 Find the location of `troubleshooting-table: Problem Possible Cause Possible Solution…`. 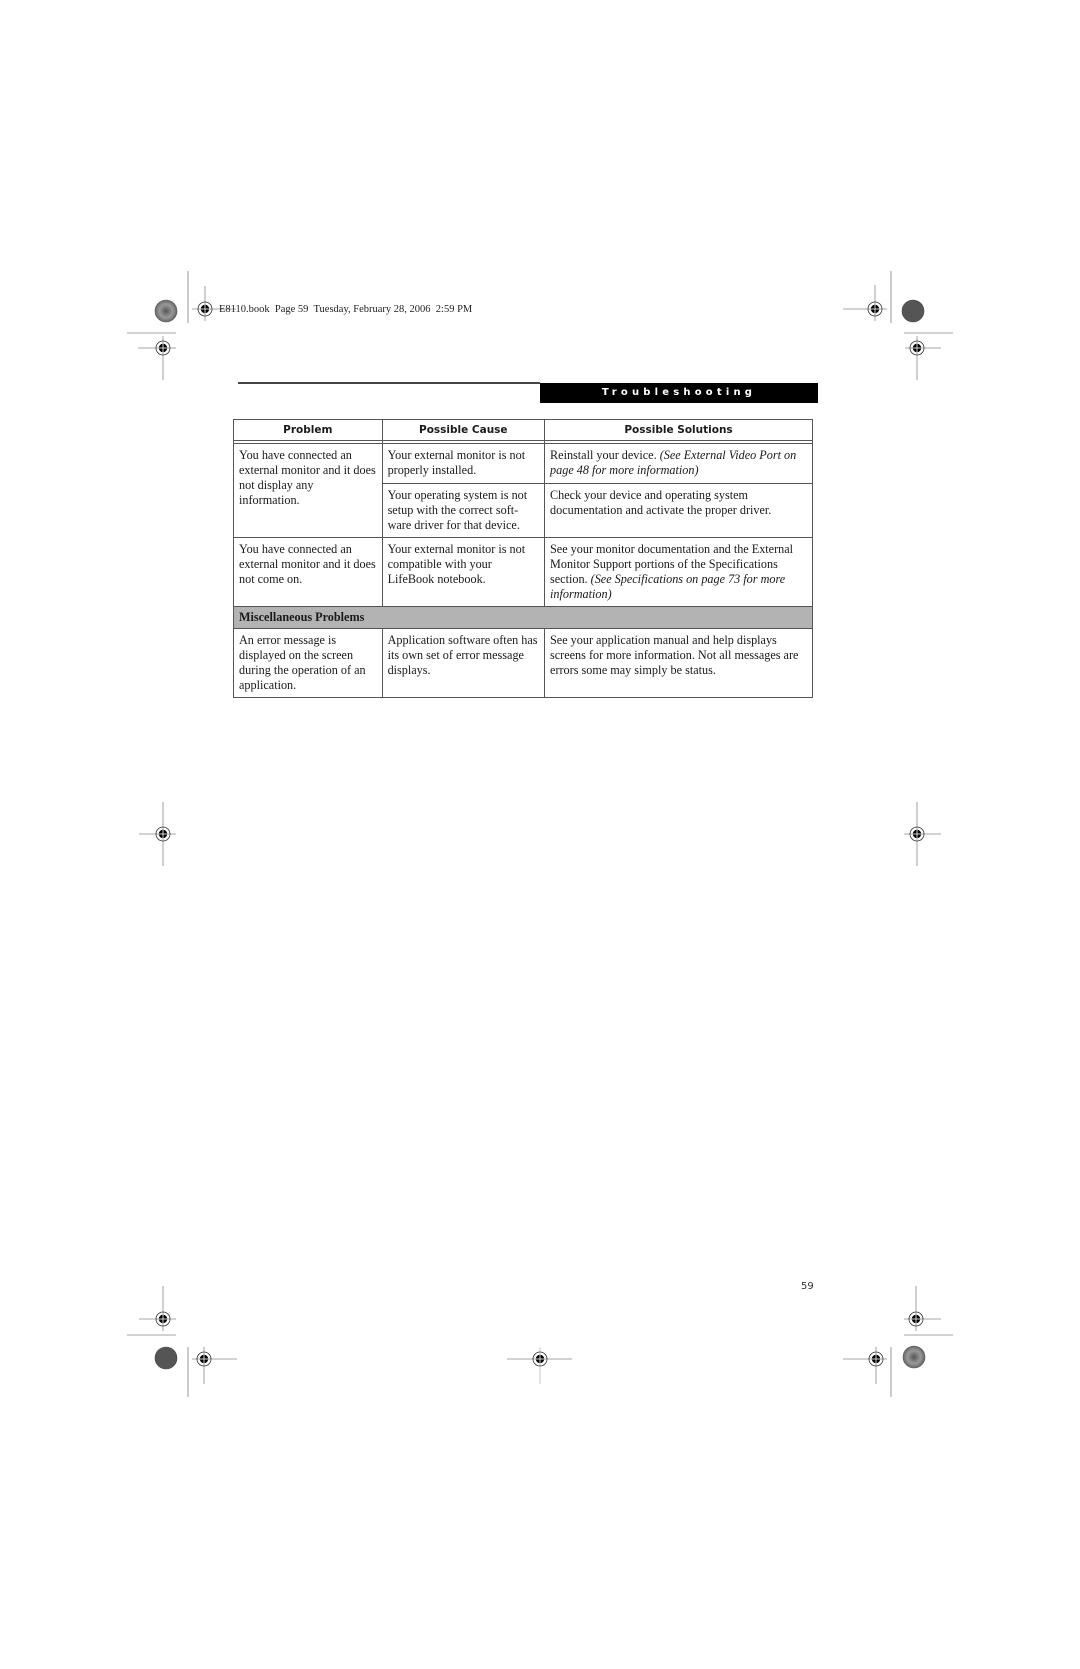

troubleshooting-table: Problem Possible Cause Possible Solution… is located at coordinates (523, 558).